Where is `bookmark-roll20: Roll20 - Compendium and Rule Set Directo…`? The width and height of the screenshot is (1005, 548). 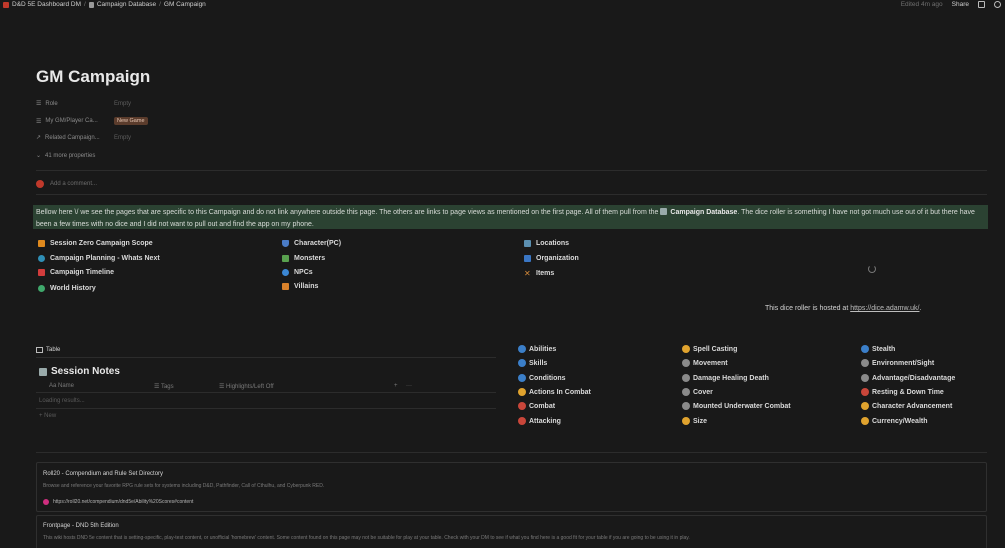
bookmark-roll20: Roll20 - Compendium and Rule Set Directo… is located at coordinates (511, 487).